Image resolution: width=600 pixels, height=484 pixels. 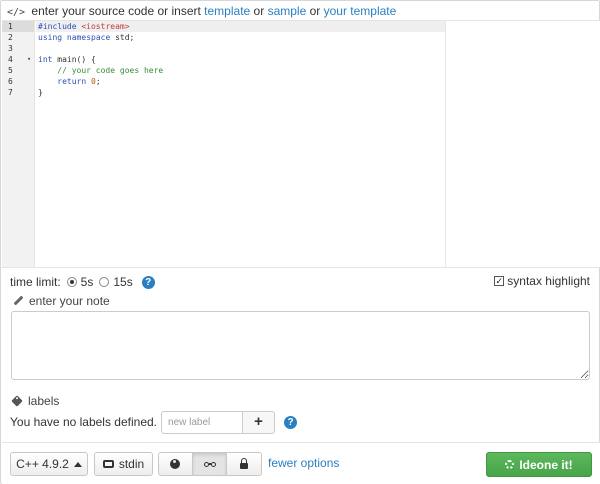 I want to click on note-textarea, so click(x=300, y=345).